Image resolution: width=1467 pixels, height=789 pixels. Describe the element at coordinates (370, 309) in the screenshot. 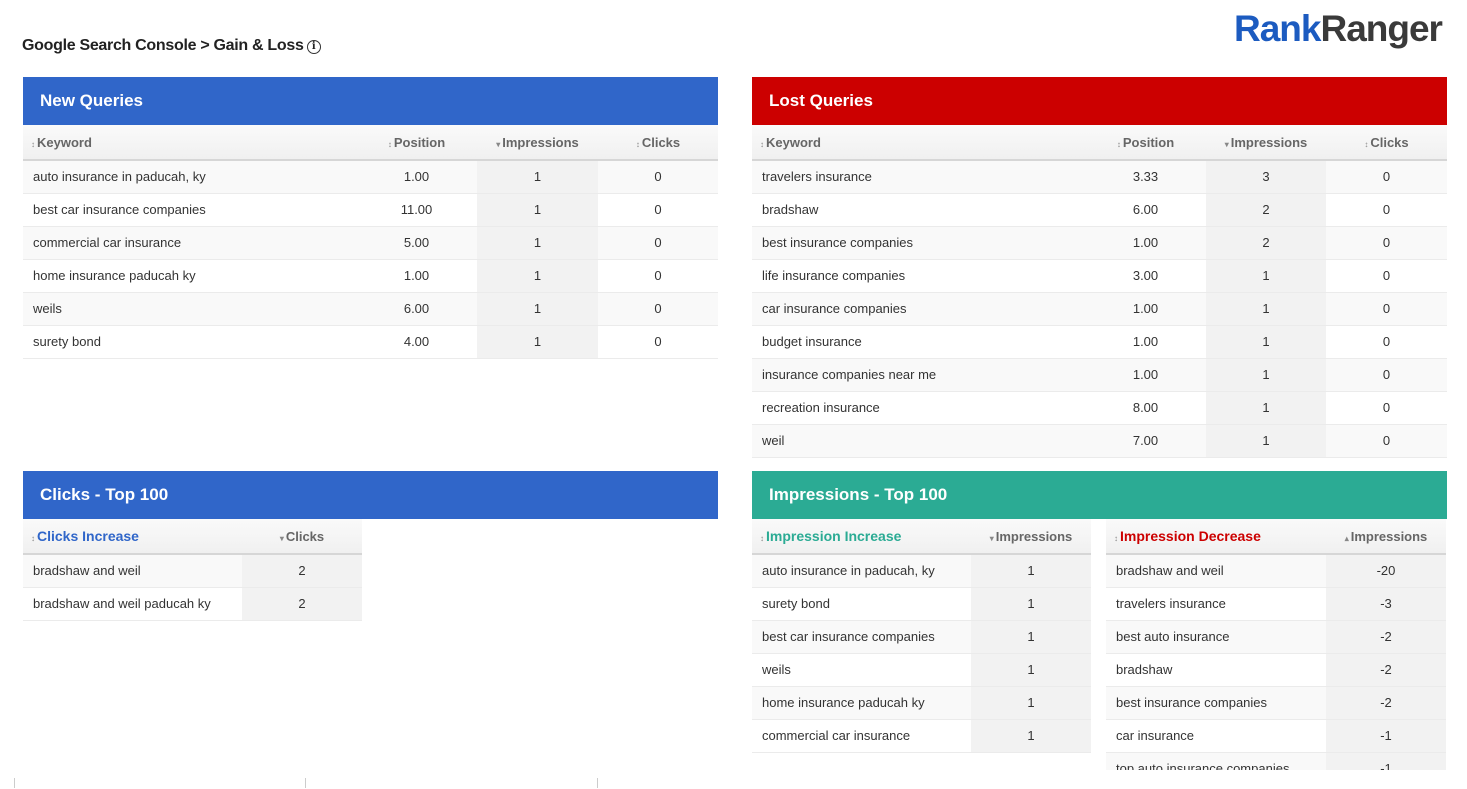

I see `table-row: weils 6.00 1 0` at that location.